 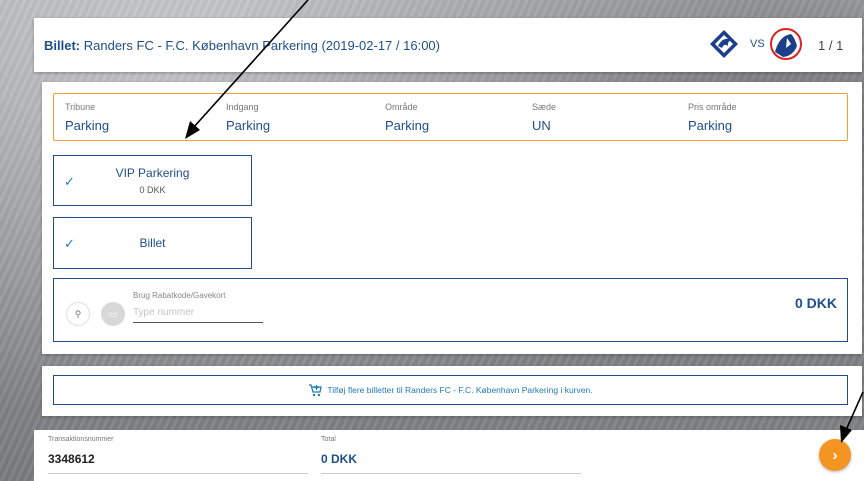 I want to click on chevron-right-icon: ›, so click(x=835, y=455).